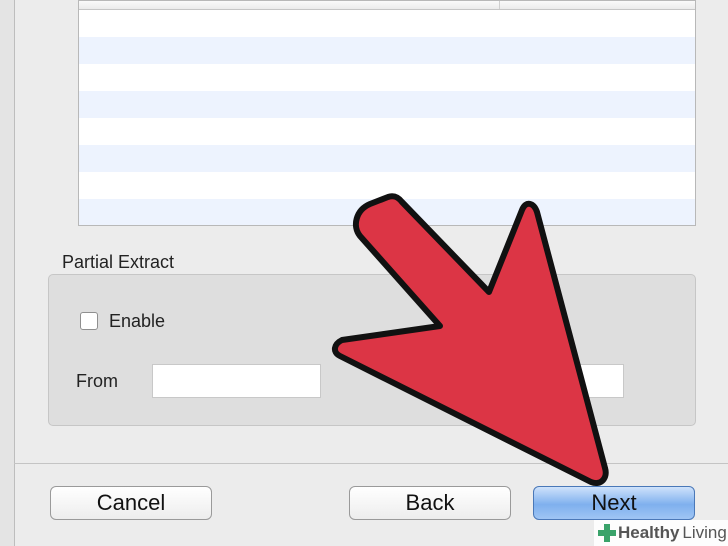 The image size is (728, 546). I want to click on cancel-button: Cancel, so click(131, 503).